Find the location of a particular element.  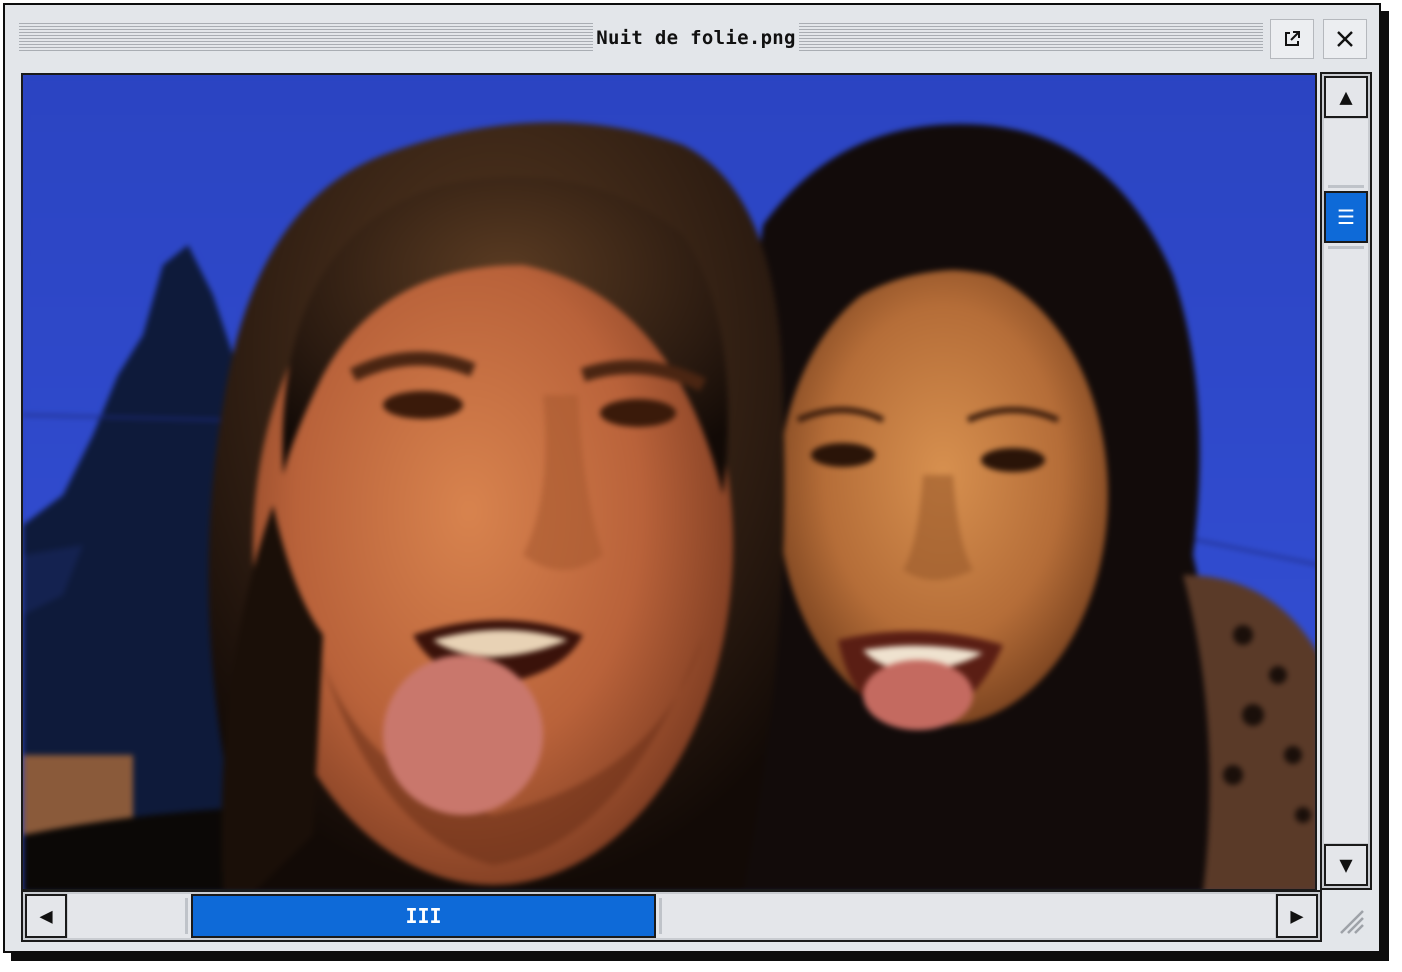

horizontal-scrollbar: ◀ III ▶ is located at coordinates (671, 916).